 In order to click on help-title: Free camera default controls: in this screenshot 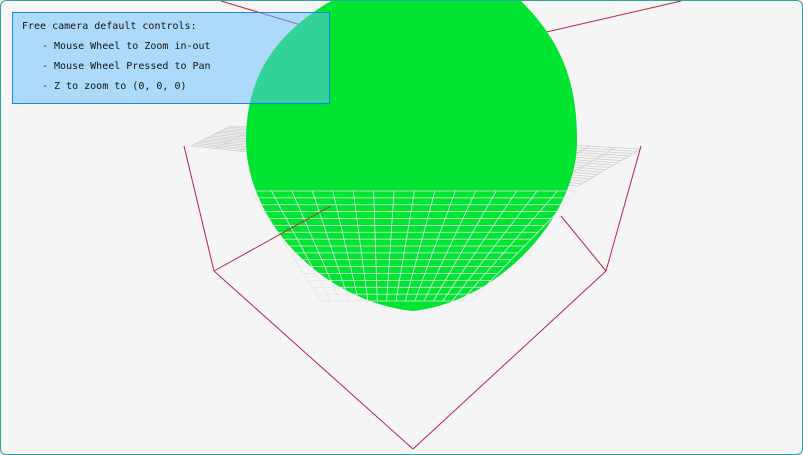, I will do `click(109, 26)`.